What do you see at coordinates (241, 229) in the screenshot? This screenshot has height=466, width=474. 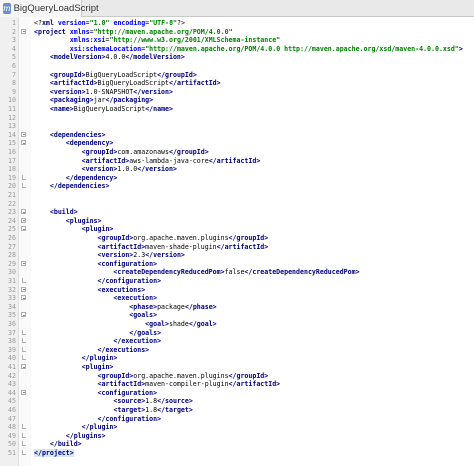 I see `code-line: 25 <plugin>` at bounding box center [241, 229].